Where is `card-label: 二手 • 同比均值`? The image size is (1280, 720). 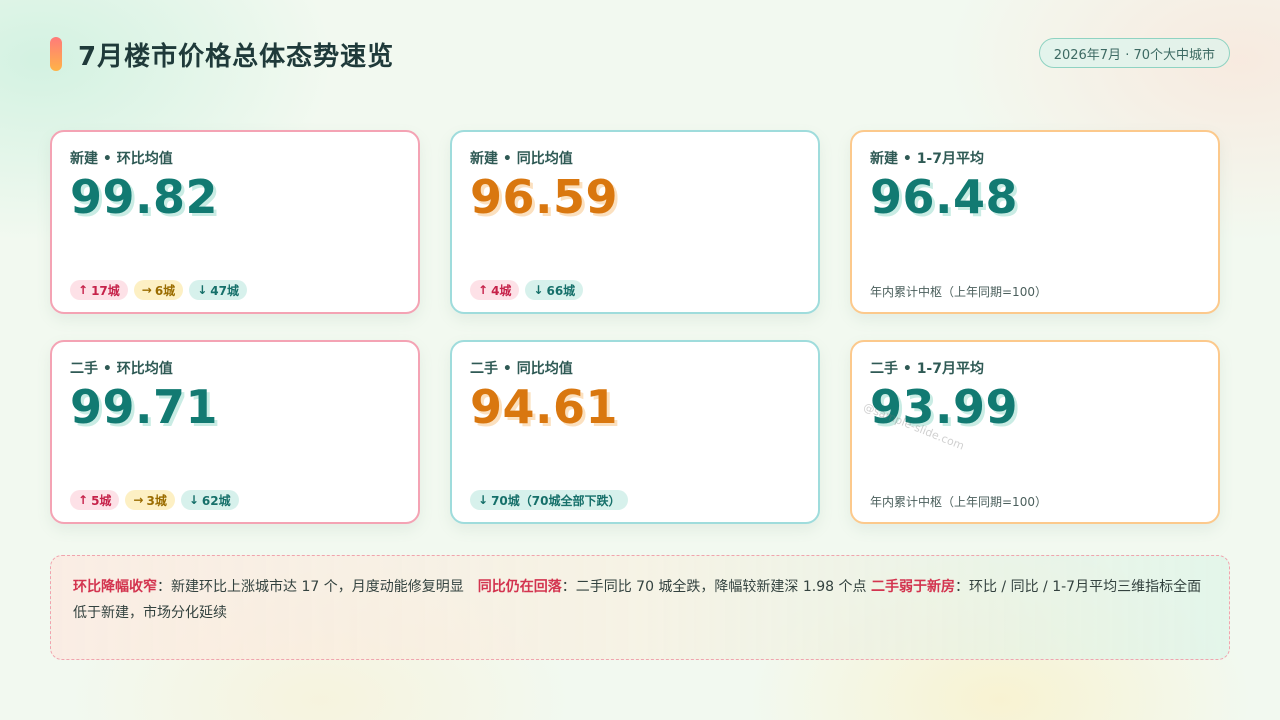
card-label: 二手 • 同比均值 is located at coordinates (521, 369).